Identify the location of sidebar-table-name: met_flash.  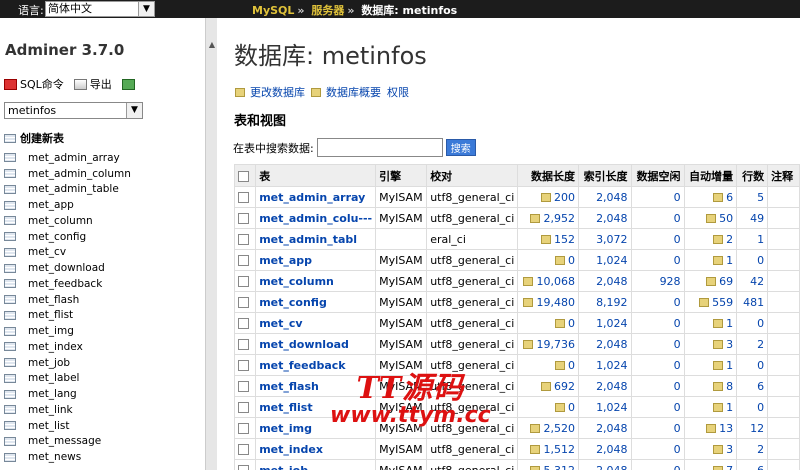
(53, 300).